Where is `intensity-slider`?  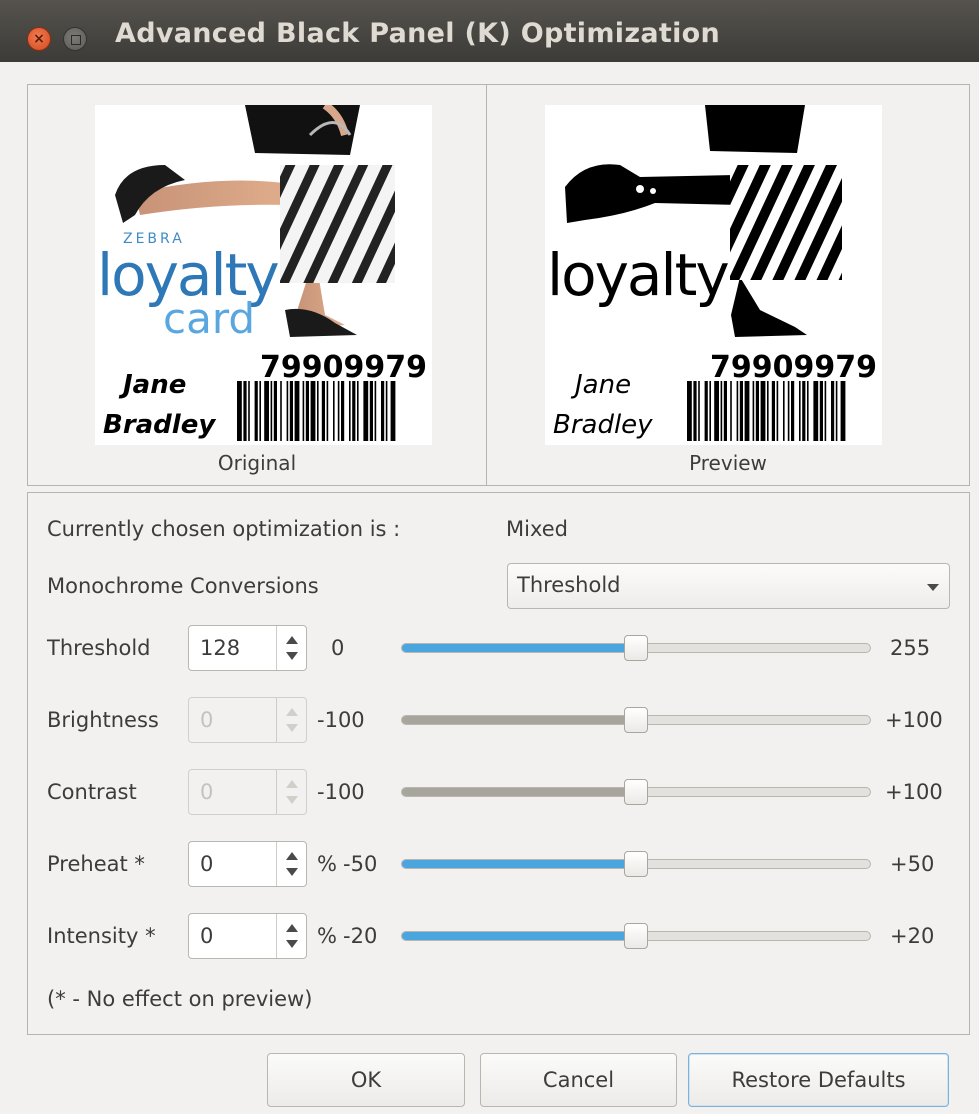 intensity-slider is located at coordinates (636, 936).